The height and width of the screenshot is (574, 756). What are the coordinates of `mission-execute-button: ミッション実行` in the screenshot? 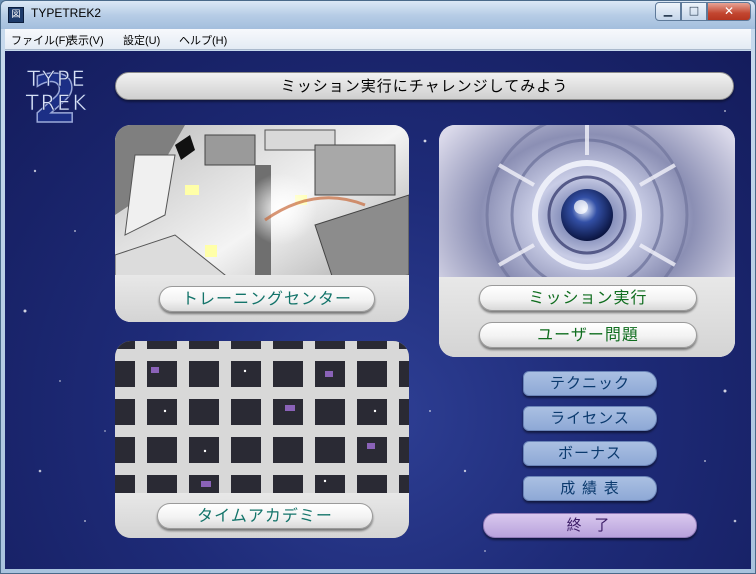 It's located at (588, 298).